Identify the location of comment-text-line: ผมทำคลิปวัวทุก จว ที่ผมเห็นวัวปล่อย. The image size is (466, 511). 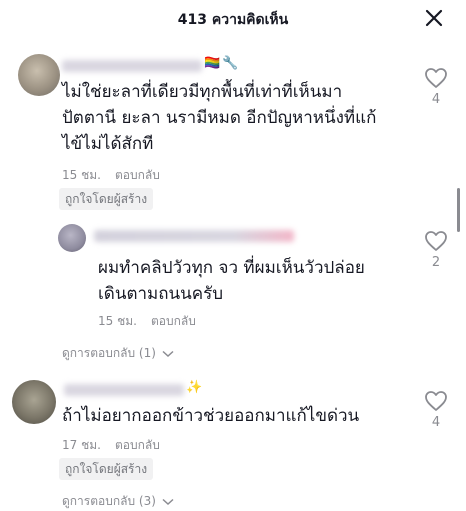
(231, 268).